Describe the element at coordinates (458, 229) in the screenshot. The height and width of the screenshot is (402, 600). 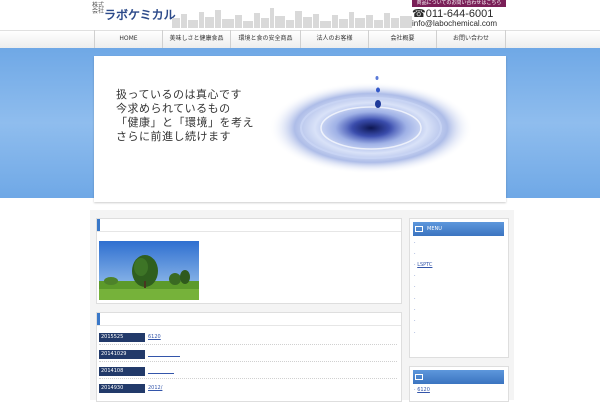
I see `sidebar-menu-heading: MENU` at that location.